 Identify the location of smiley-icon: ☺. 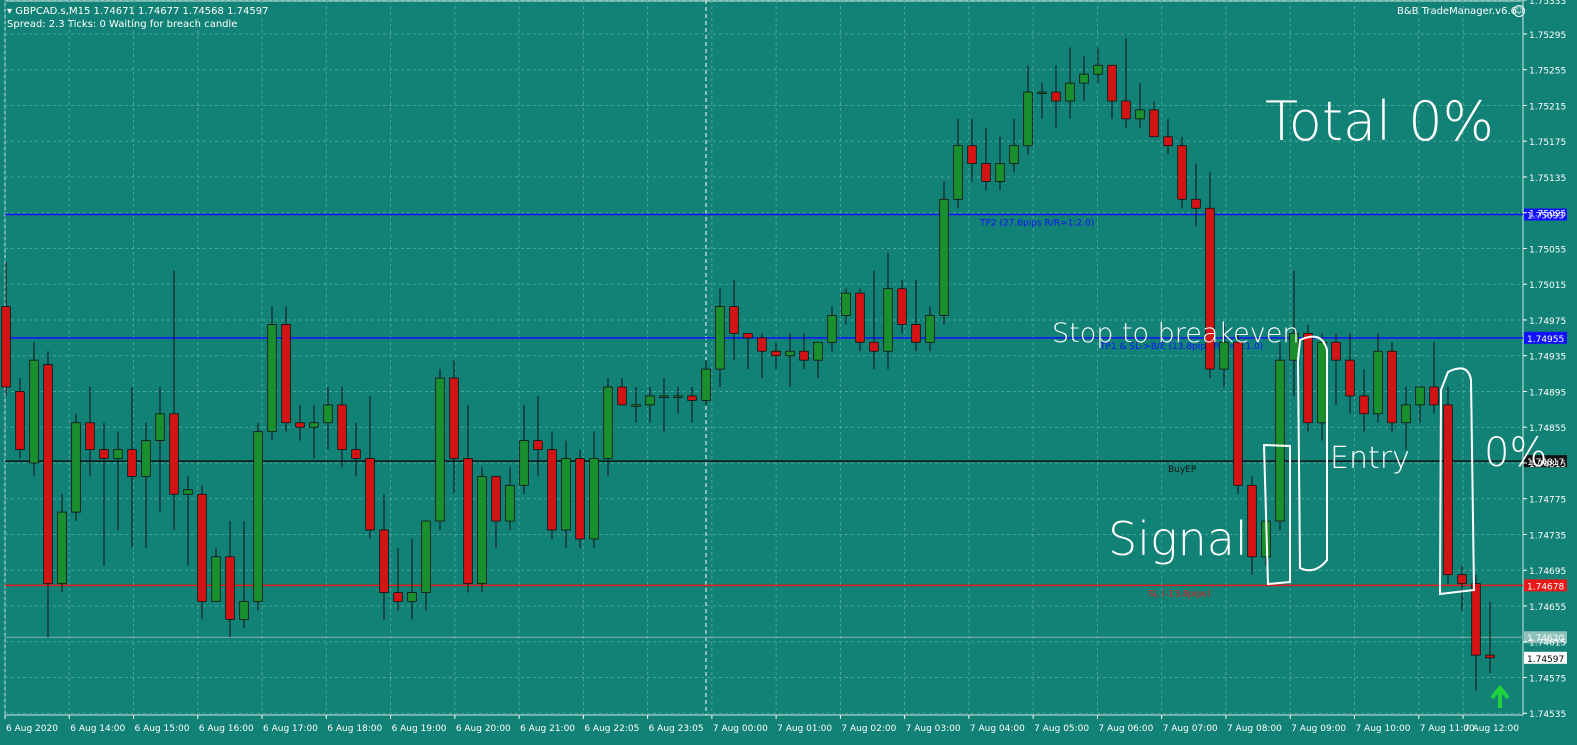
(1519, 11).